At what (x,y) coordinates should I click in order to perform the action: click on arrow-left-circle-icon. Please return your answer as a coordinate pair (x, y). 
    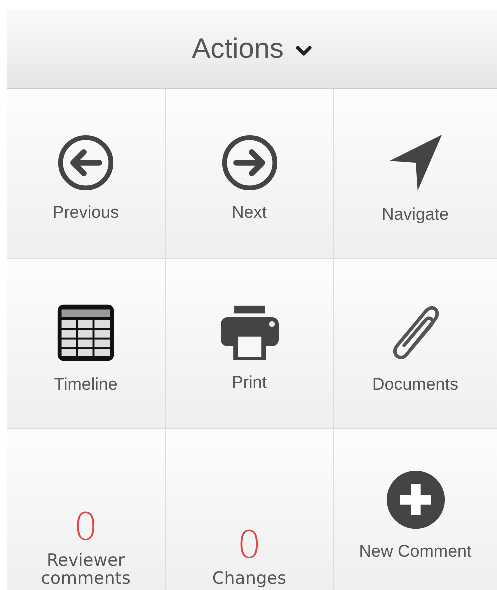
    Looking at the image, I should click on (86, 163).